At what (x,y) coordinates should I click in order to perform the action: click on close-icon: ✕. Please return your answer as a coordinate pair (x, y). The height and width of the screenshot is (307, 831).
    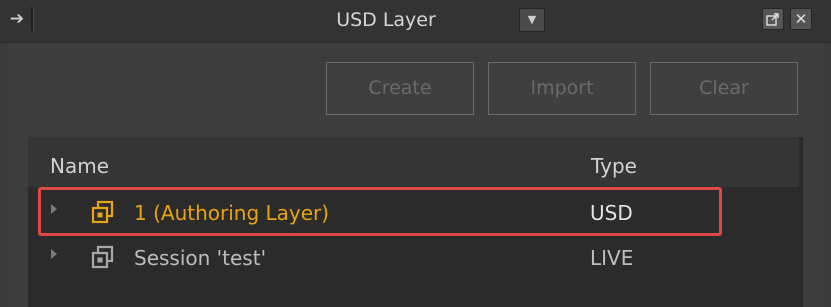
    Looking at the image, I should click on (801, 19).